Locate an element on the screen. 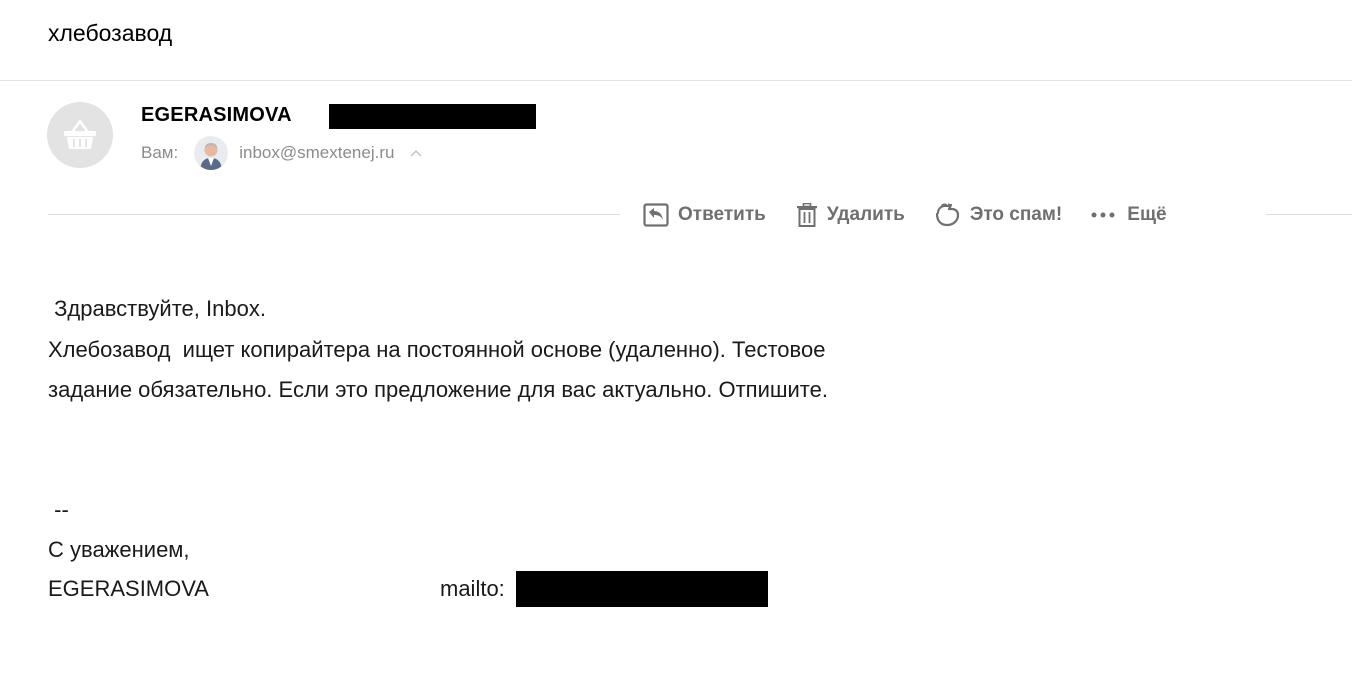 The height and width of the screenshot is (678, 1352). more-button: Ещё is located at coordinates (1128, 215).